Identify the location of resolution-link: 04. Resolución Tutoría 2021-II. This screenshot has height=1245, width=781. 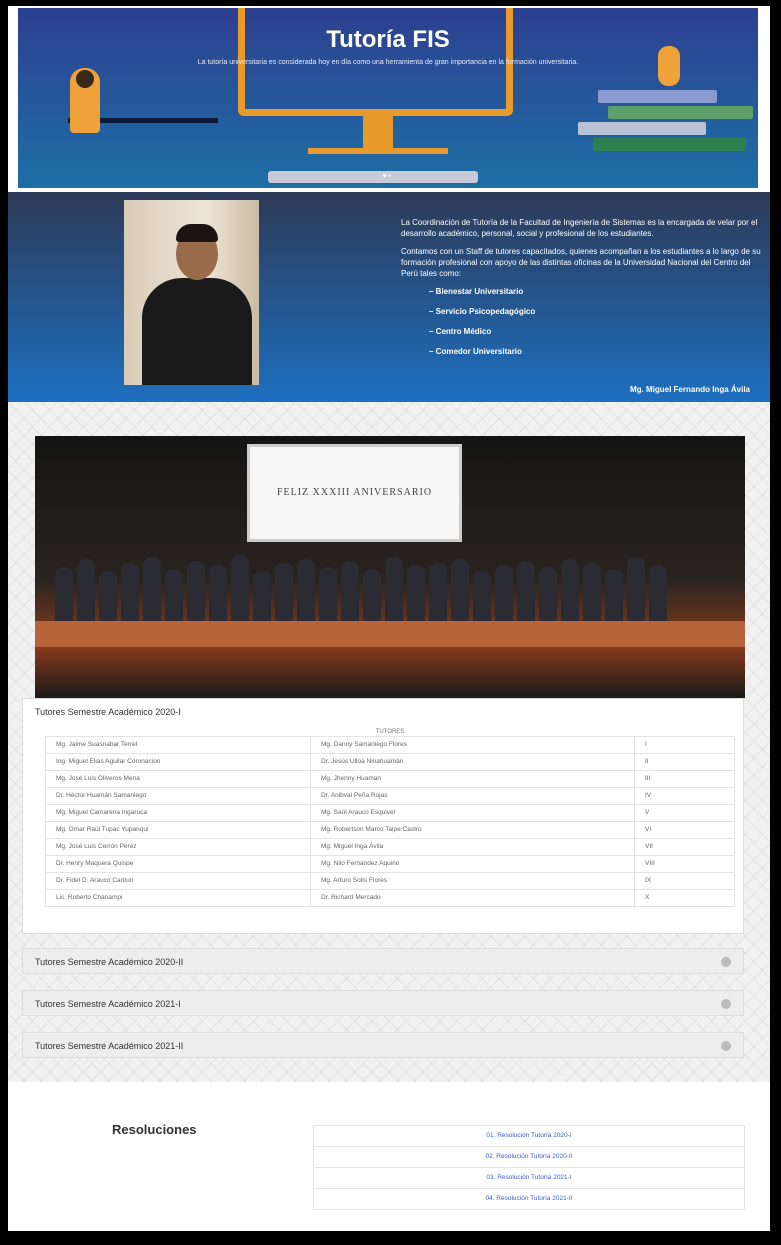
(529, 1199).